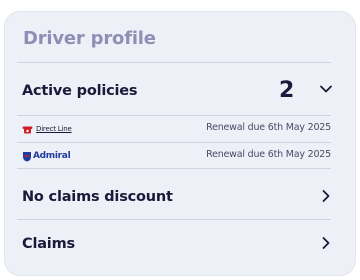  I want to click on active-policies-count: 2, so click(287, 90).